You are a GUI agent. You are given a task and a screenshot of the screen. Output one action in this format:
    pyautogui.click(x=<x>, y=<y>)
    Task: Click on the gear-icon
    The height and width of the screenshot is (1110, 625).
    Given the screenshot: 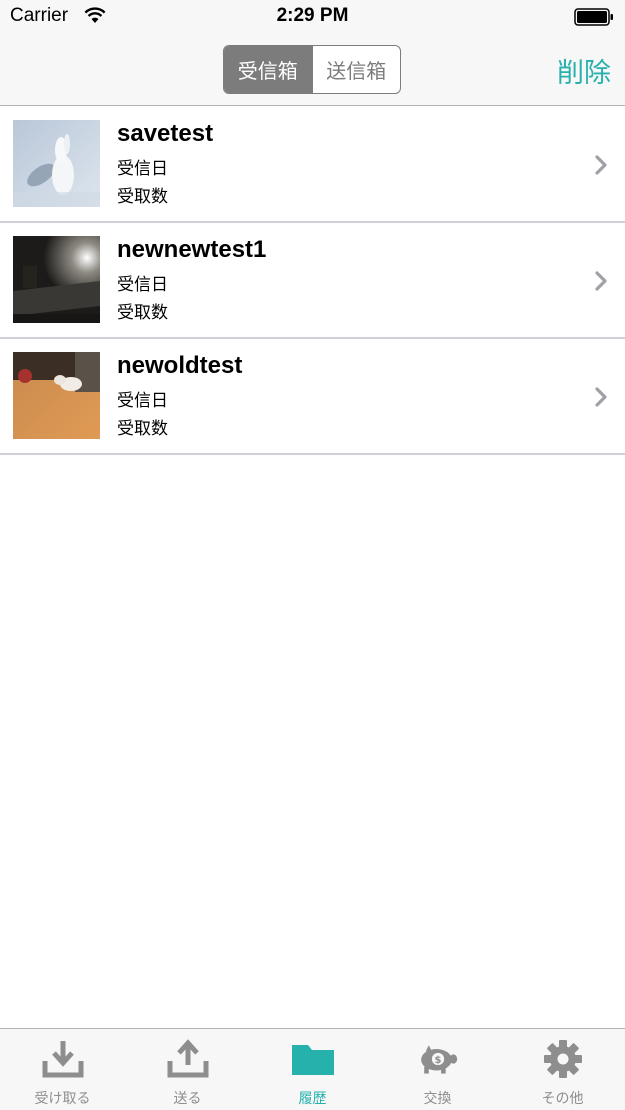 What is the action you would take?
    pyautogui.click(x=562, y=1059)
    